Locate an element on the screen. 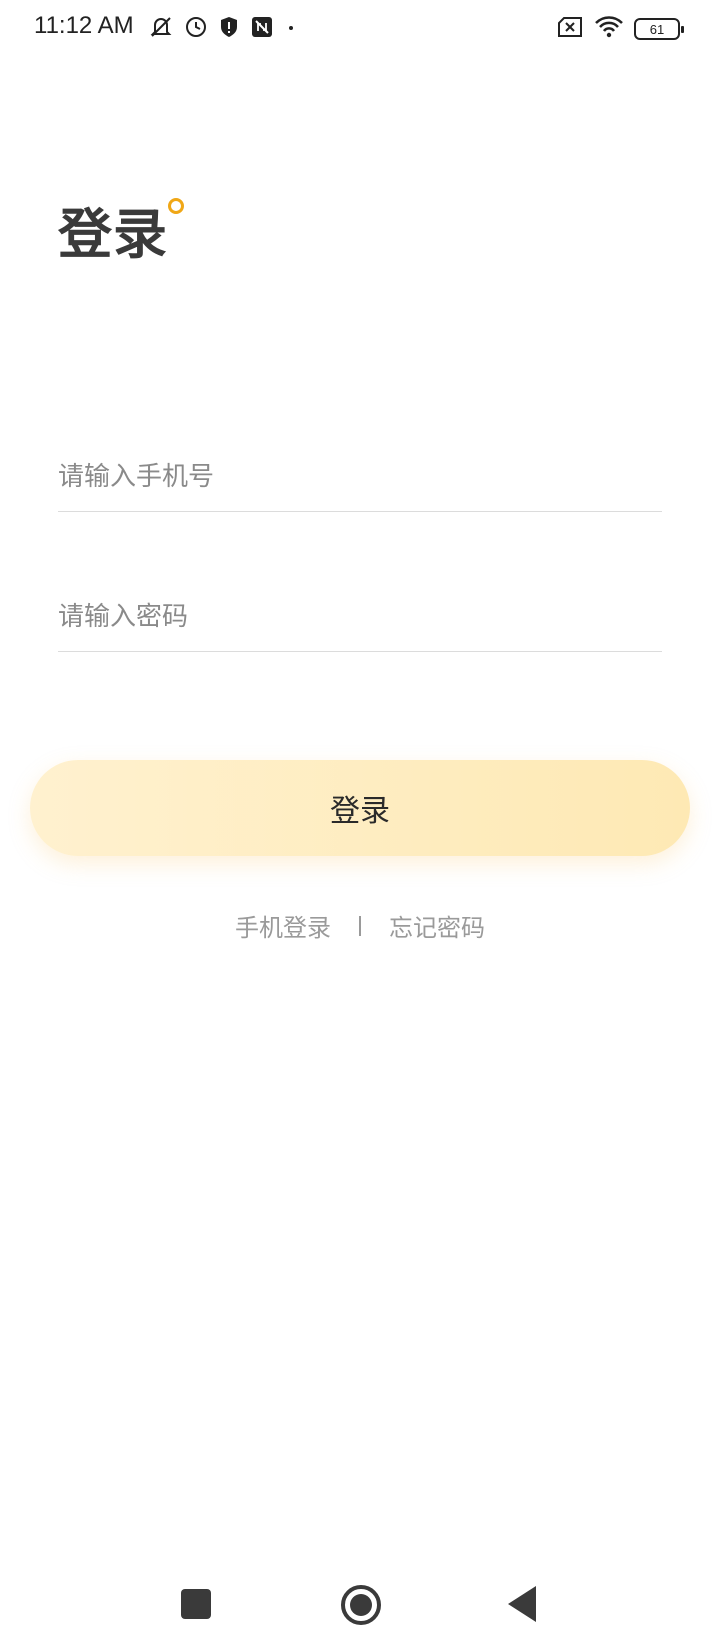 This screenshot has height=1650, width=720. phone-input is located at coordinates (360, 476).